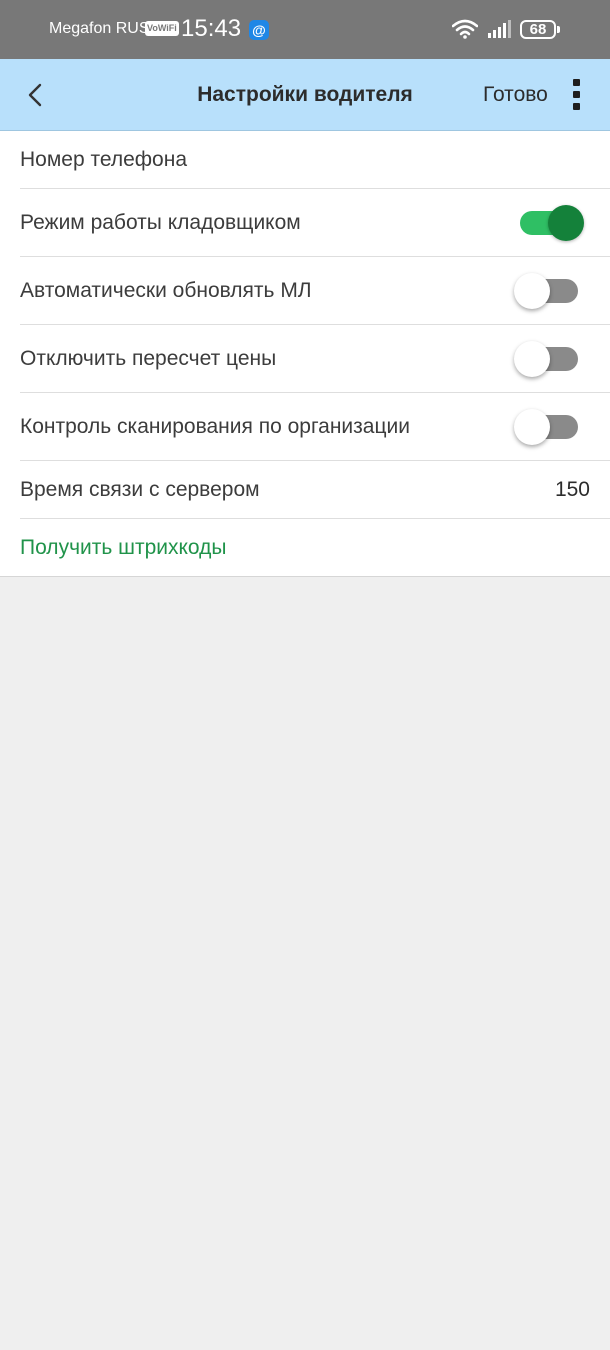 The width and height of the screenshot is (610, 1350). I want to click on setting-auto-update-ml: Автоматически обновлять МЛ, so click(315, 291).